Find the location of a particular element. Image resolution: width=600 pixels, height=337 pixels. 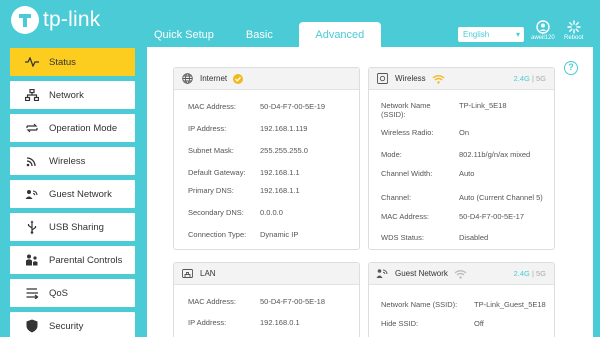

sidebar-item-qos: QoS is located at coordinates (72, 293).